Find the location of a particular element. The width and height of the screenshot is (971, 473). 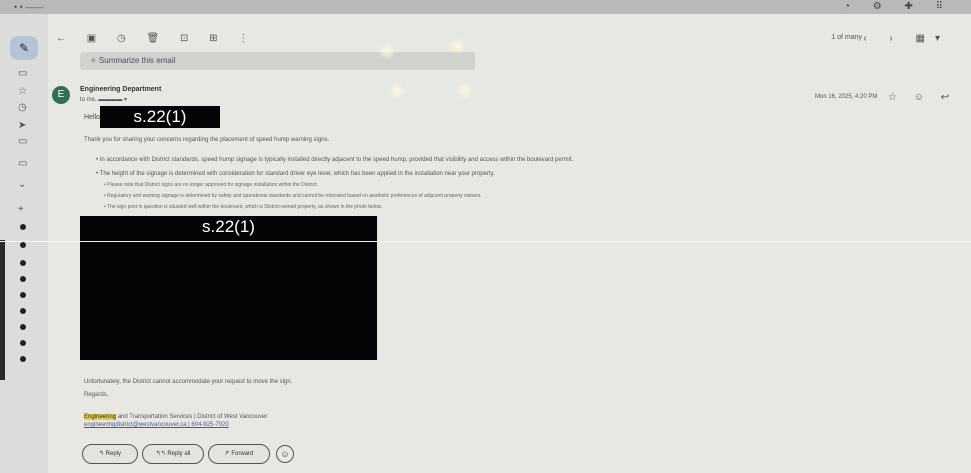

forward-button: ↱ Forward is located at coordinates (239, 454).